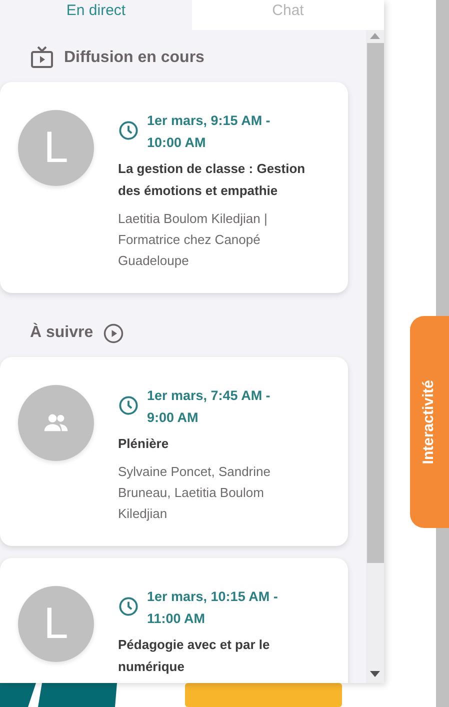 This screenshot has width=449, height=707. I want to click on session-speakers: Laetitia Boulom Kiledjian | Formatrice chez Canopé Guadeloupe, so click(193, 240).